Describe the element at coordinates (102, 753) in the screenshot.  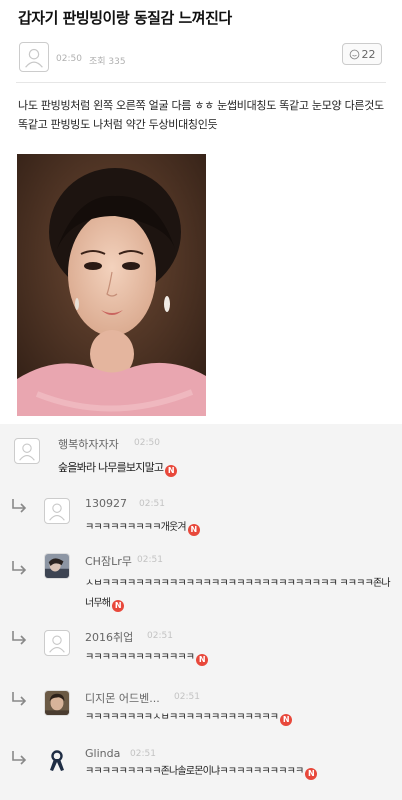
I see `comment-author: Glinda` at that location.